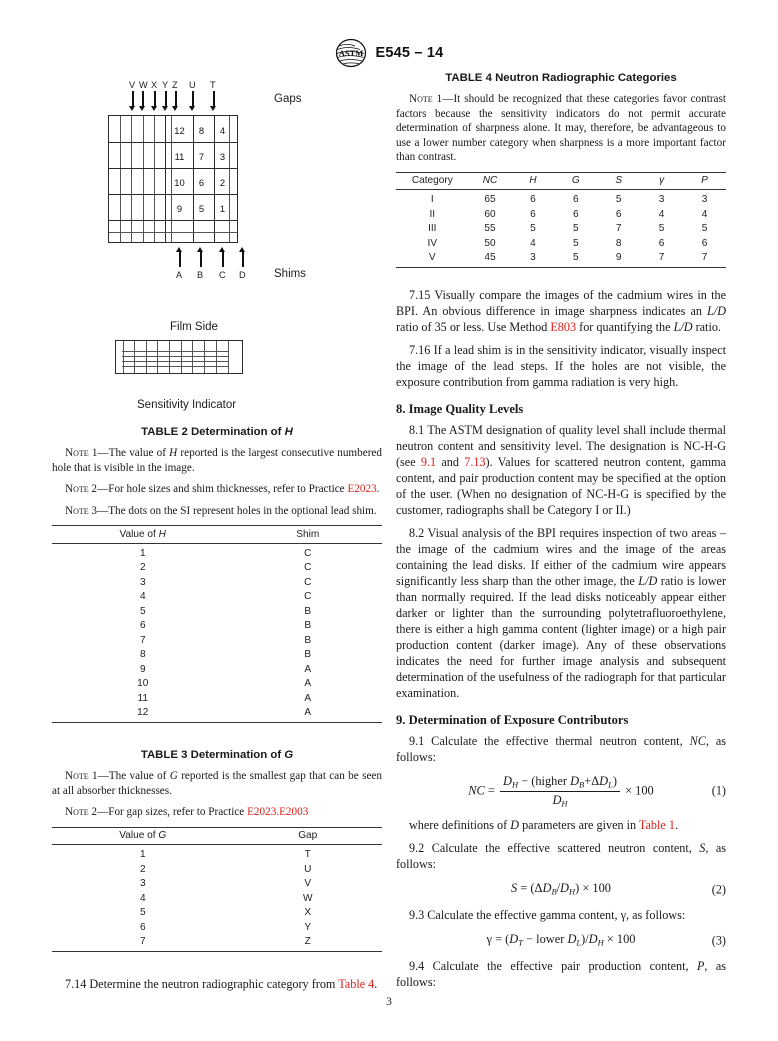 The width and height of the screenshot is (778, 1041). I want to click on table-row: 5B, so click(217, 611).